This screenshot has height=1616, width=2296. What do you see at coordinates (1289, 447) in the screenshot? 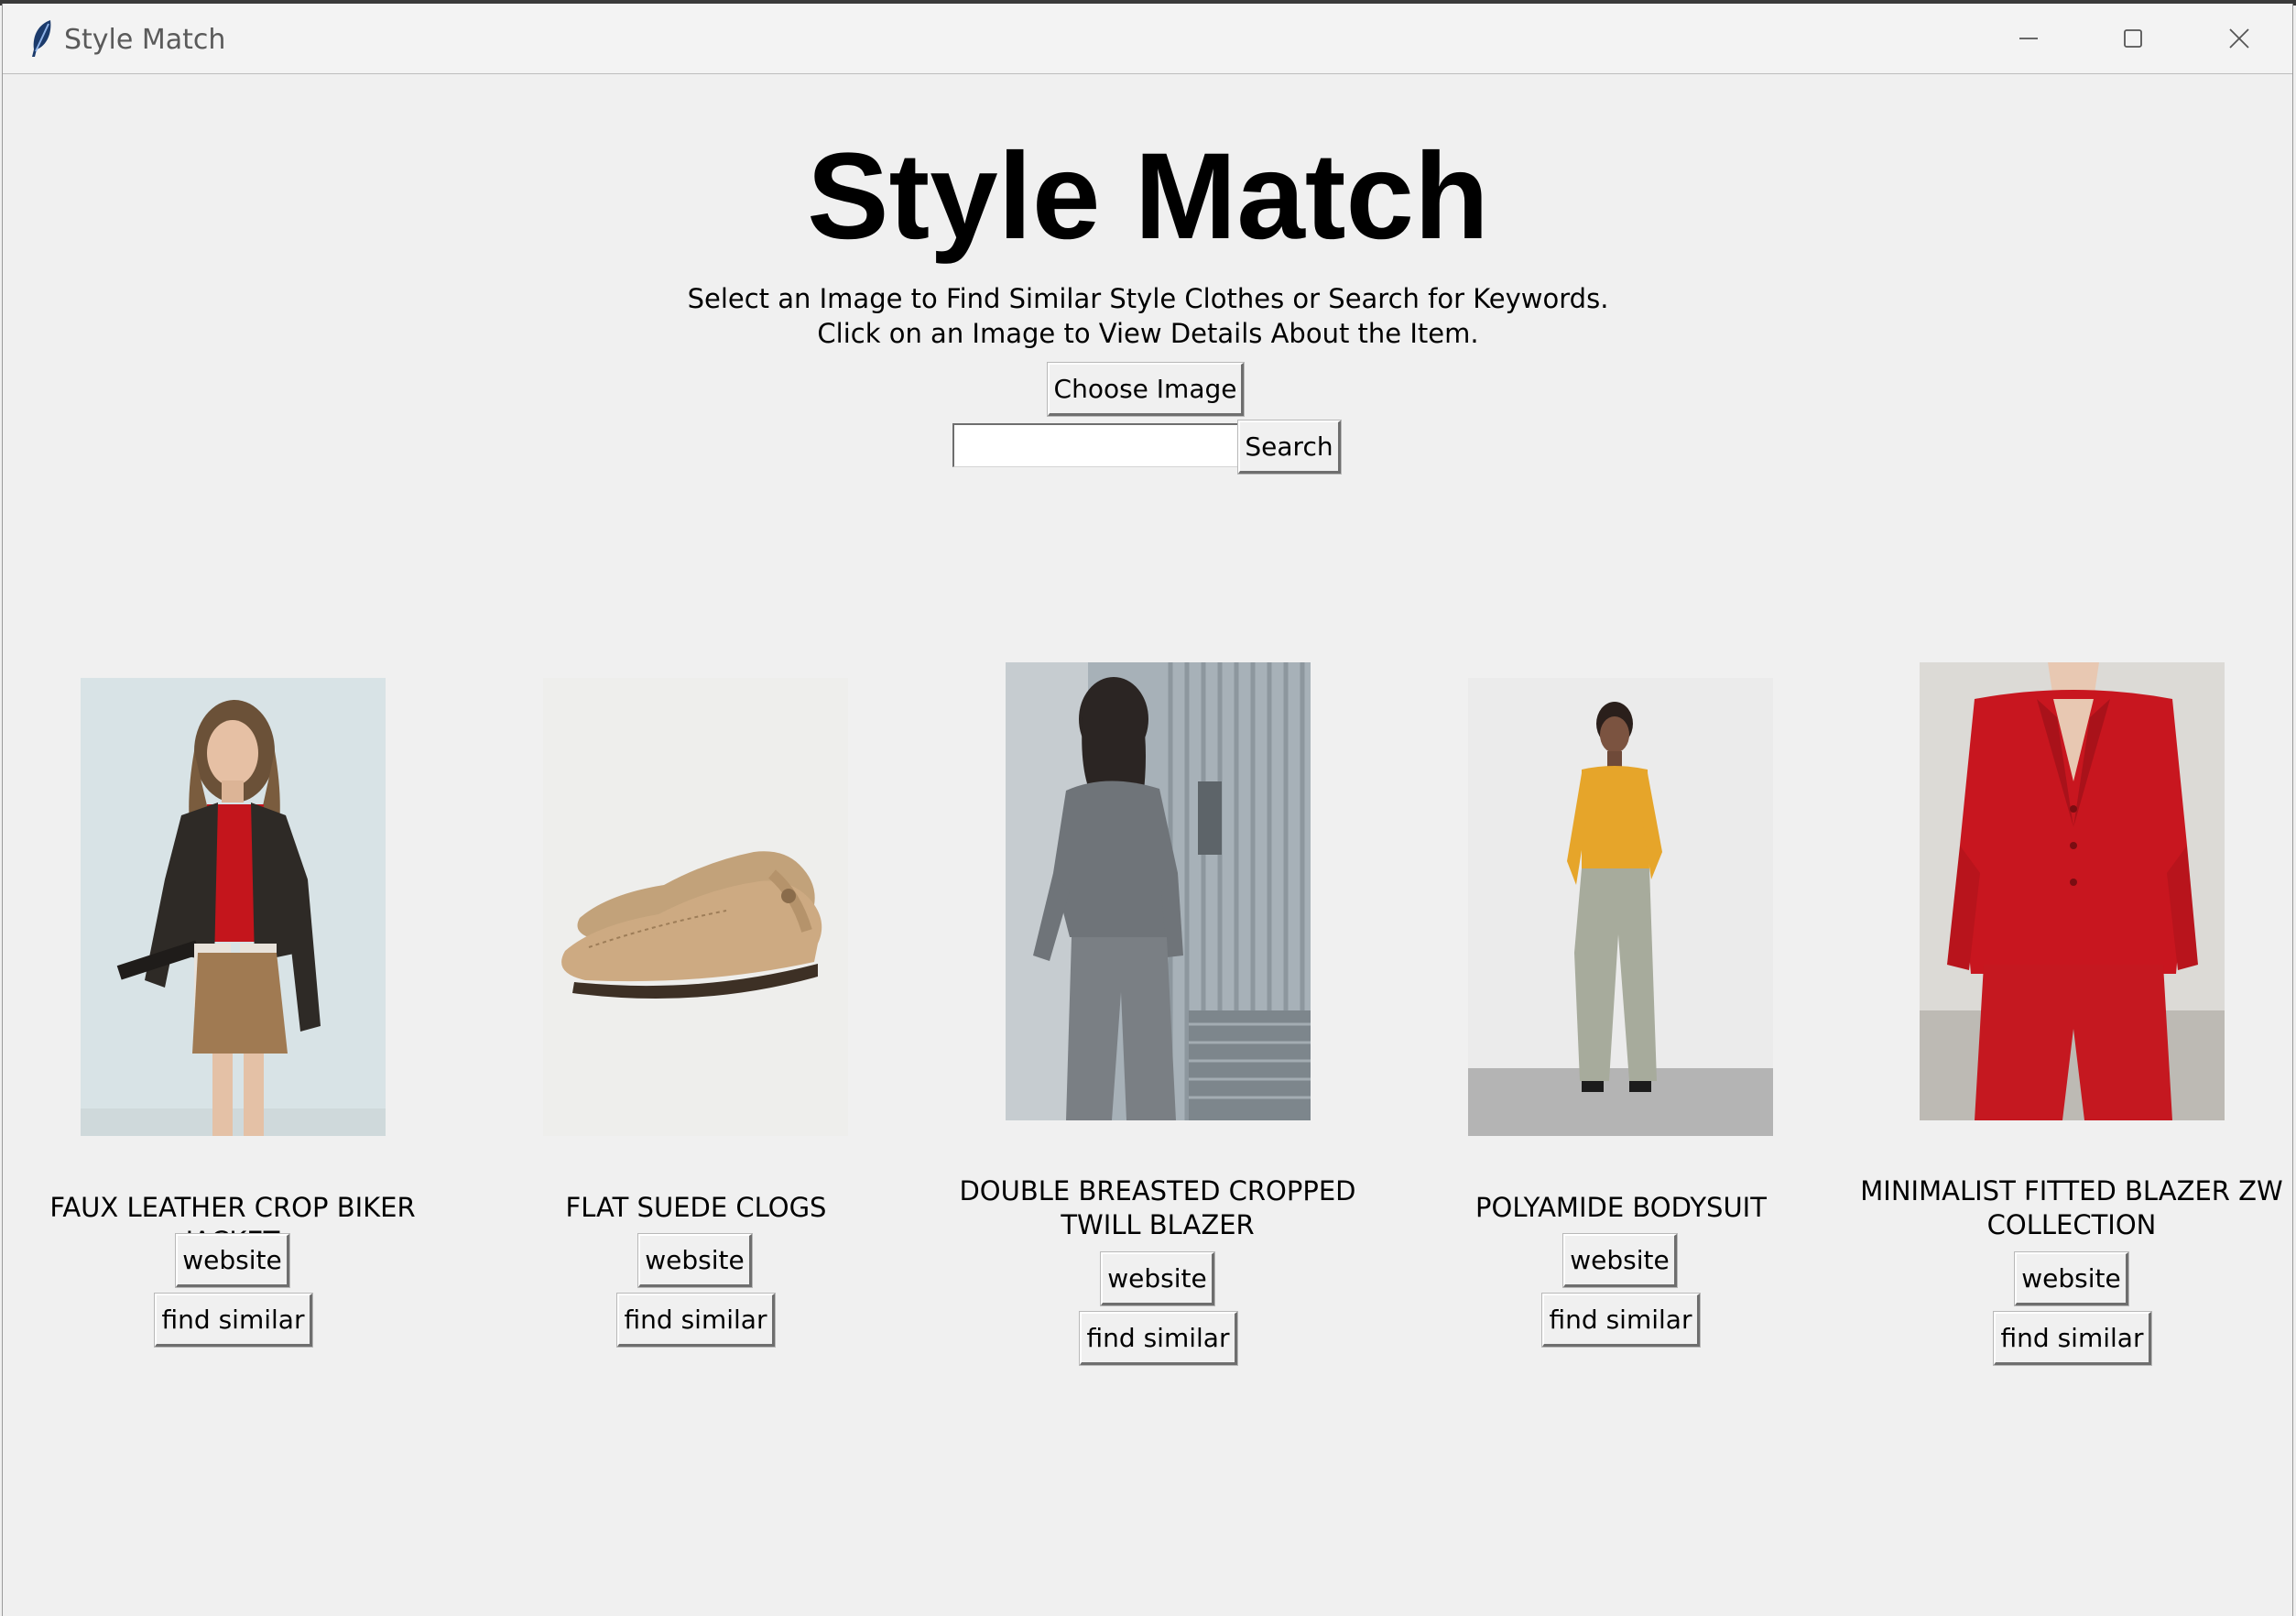
I see `search-button: Search` at bounding box center [1289, 447].